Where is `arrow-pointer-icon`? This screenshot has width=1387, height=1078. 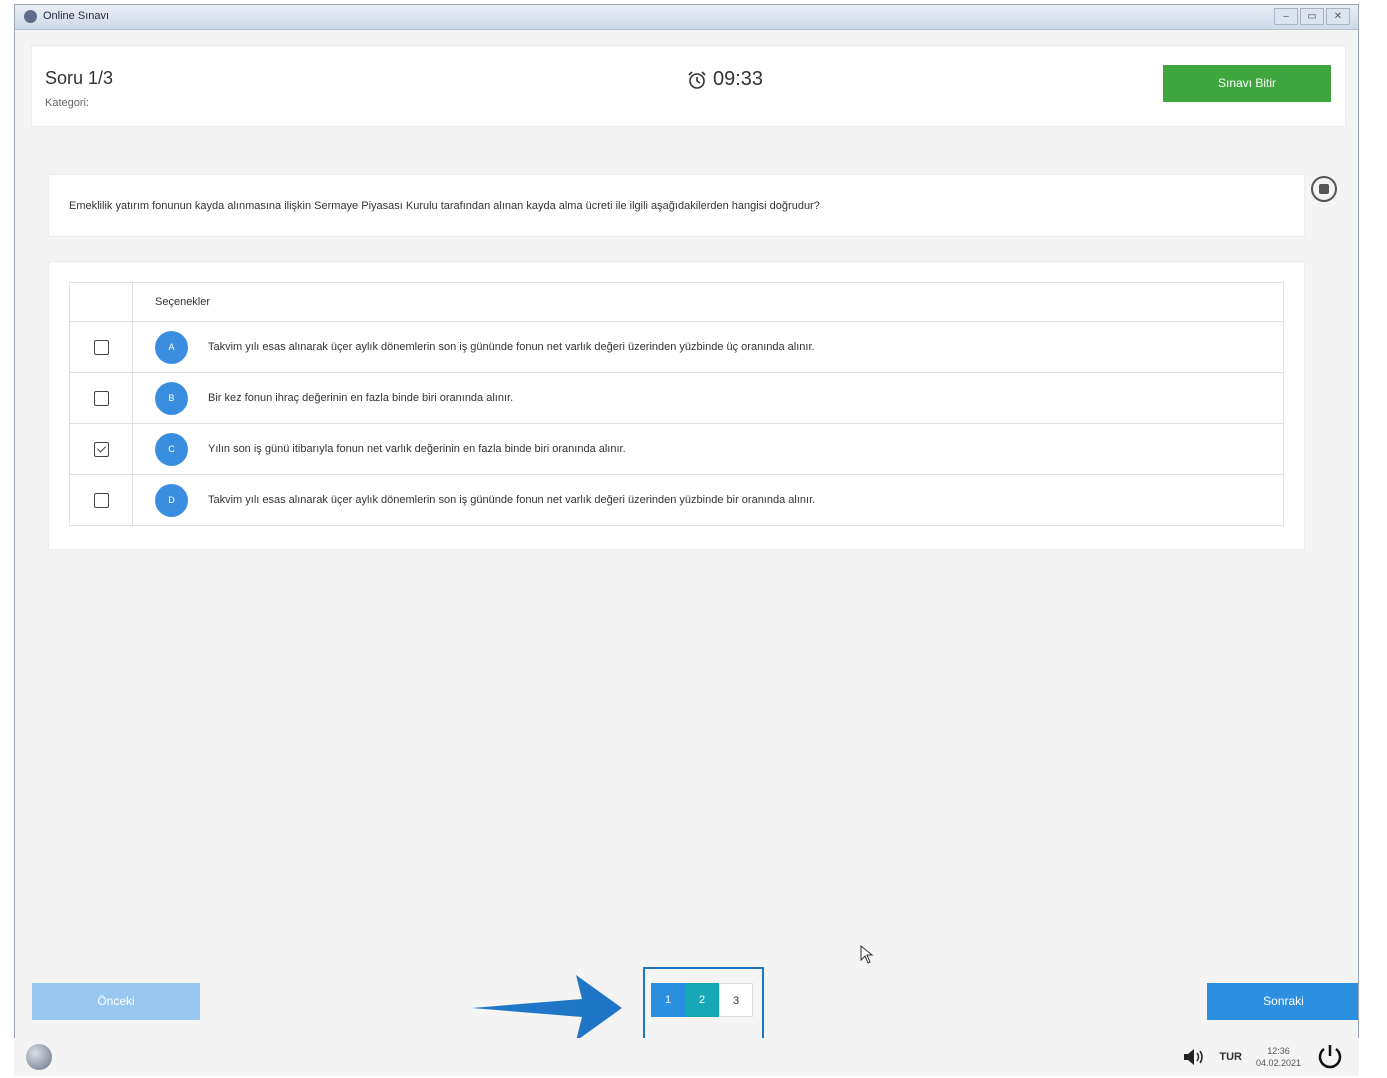 arrow-pointer-icon is located at coordinates (547, 1008).